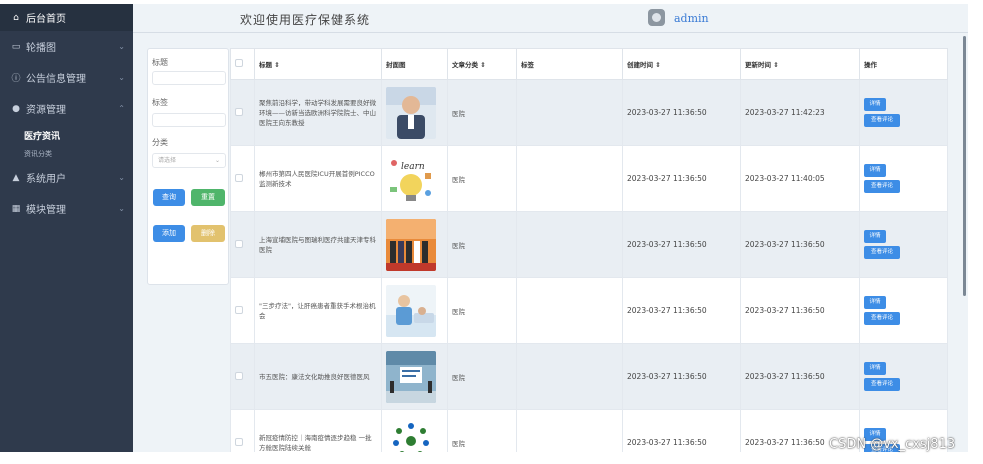 Image resolution: width=983 pixels, height=464 pixels. What do you see at coordinates (46, 179) in the screenshot?
I see `sidebar-item-label: 系统用户` at bounding box center [46, 179].